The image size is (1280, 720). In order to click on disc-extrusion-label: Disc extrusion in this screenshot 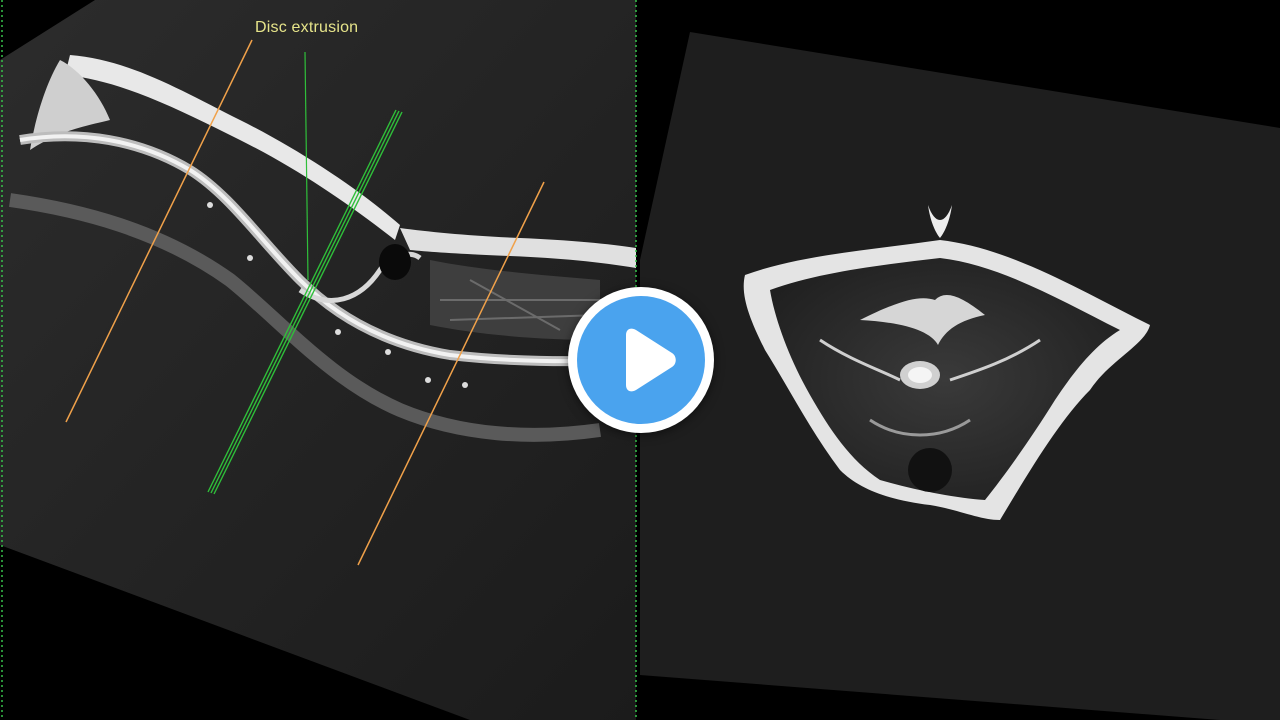, I will do `click(307, 27)`.